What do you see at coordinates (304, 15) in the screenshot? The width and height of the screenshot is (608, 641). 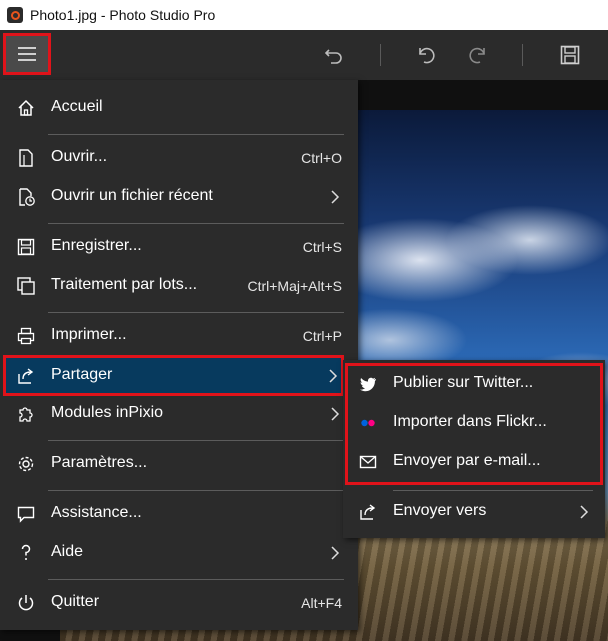 I see `title-bar: Photo1.jpg - Photo Studio Pro` at bounding box center [304, 15].